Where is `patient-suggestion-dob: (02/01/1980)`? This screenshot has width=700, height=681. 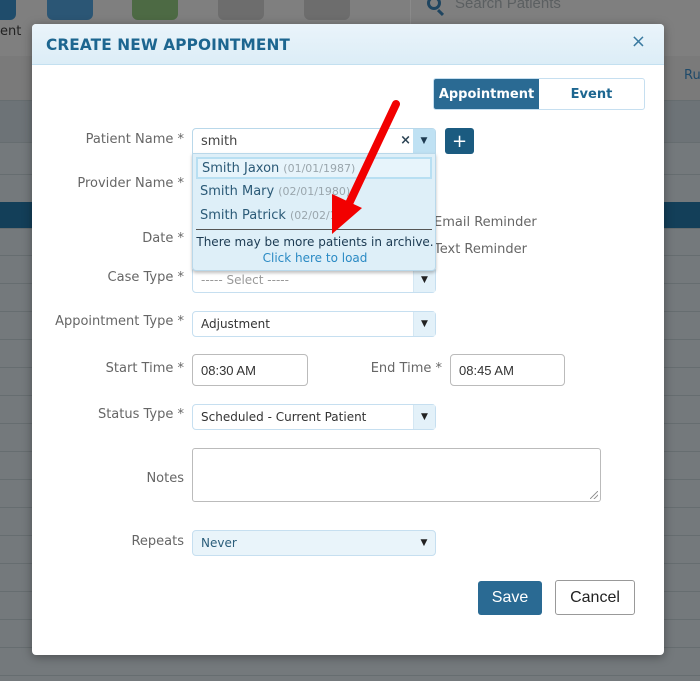
patient-suggestion-dob: (02/01/1980) is located at coordinates (314, 191).